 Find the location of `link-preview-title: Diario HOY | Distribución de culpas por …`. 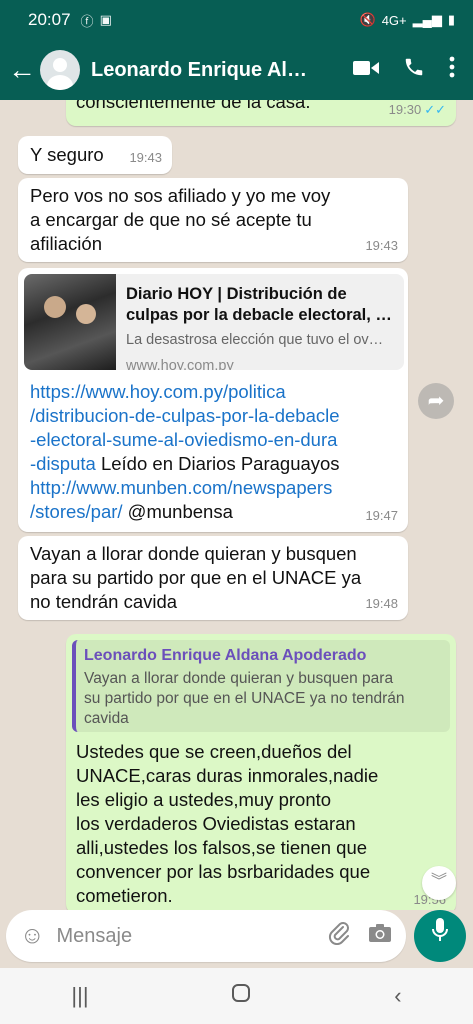

link-preview-title: Diario HOY | Distribución de culpas por … is located at coordinates (259, 304).